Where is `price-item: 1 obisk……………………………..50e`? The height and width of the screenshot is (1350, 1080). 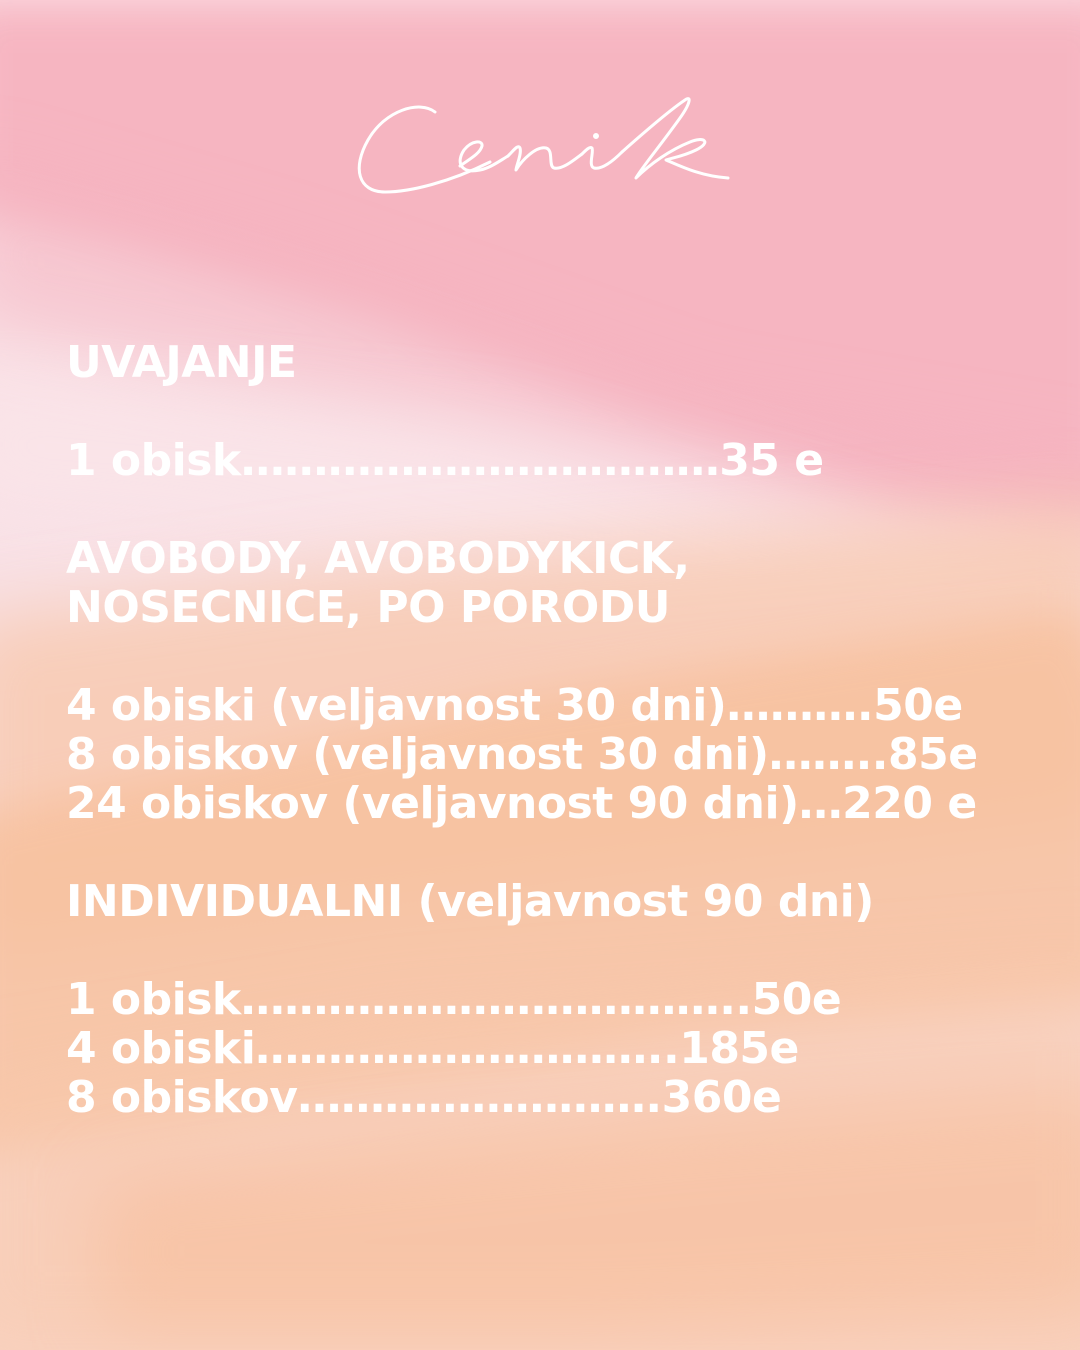
price-item: 1 obisk……………………………..50e is located at coordinates (454, 999).